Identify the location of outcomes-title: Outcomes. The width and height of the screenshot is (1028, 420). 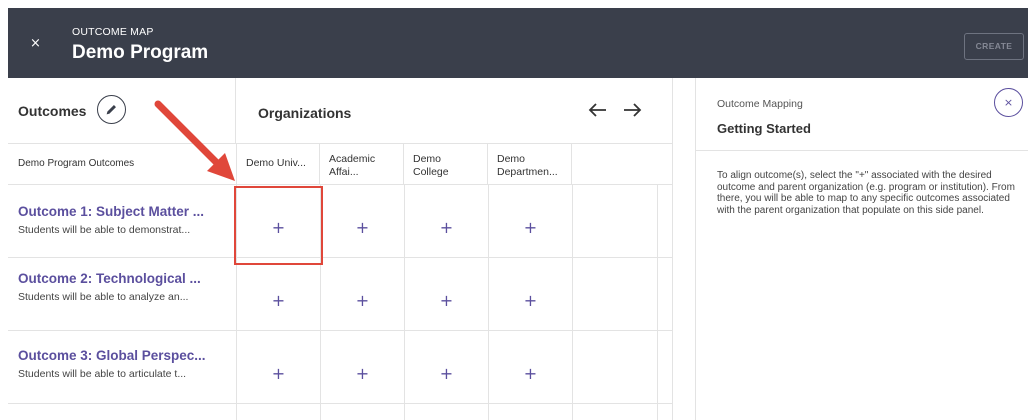
(52, 111).